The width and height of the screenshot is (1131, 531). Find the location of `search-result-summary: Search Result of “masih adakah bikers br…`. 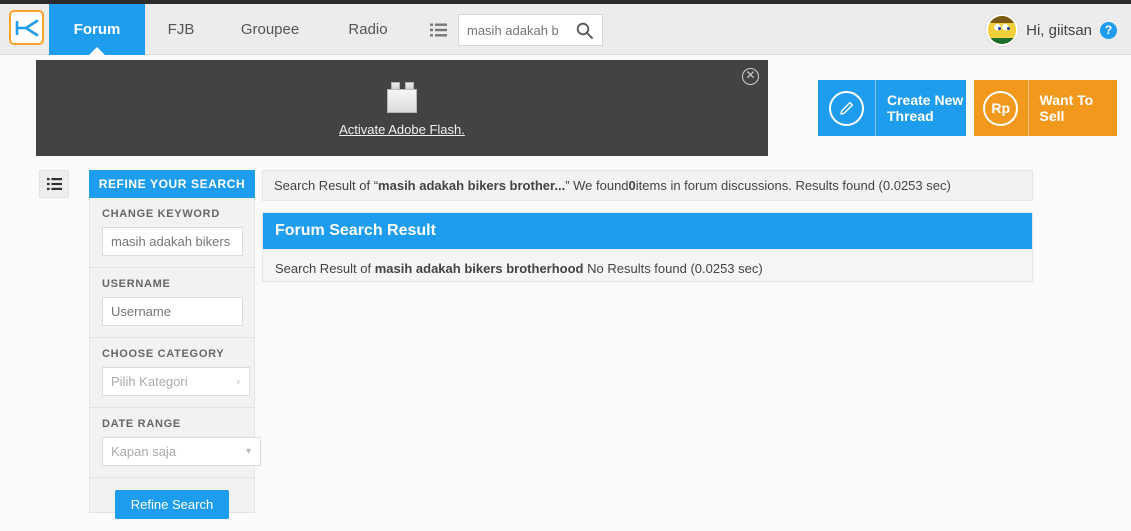

search-result-summary: Search Result of “masih adakah bikers br… is located at coordinates (647, 185).